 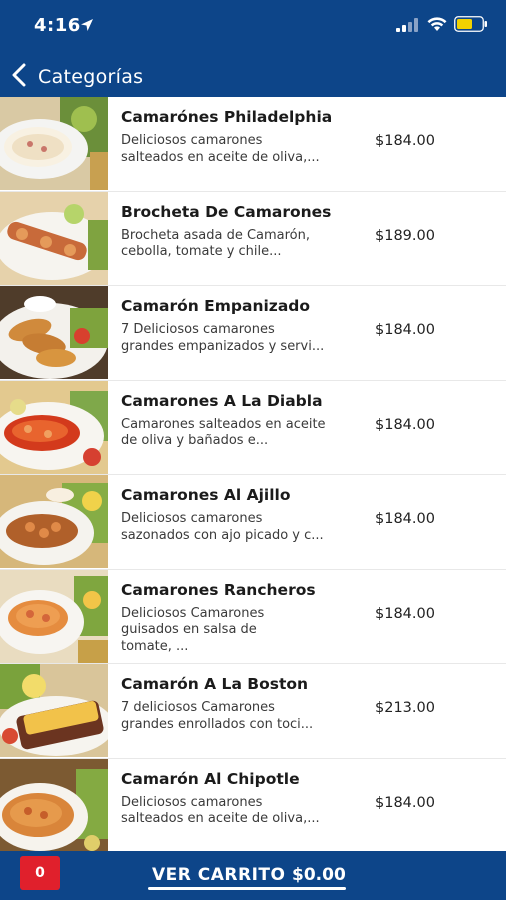 What do you see at coordinates (206, 495) in the screenshot?
I see `item-name: Camarones Al Ajillo` at bounding box center [206, 495].